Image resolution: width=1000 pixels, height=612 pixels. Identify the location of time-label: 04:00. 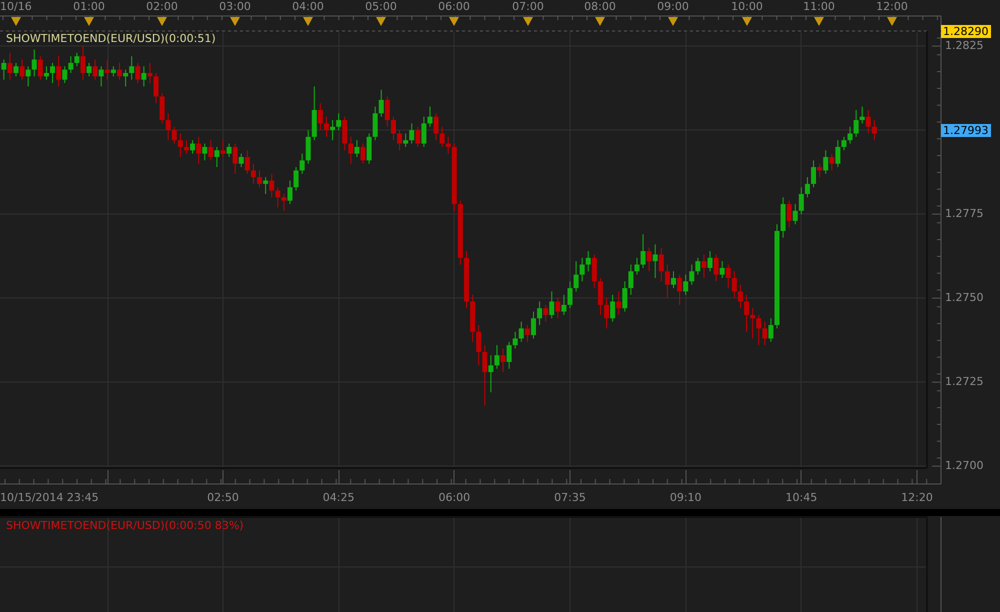
(308, 6).